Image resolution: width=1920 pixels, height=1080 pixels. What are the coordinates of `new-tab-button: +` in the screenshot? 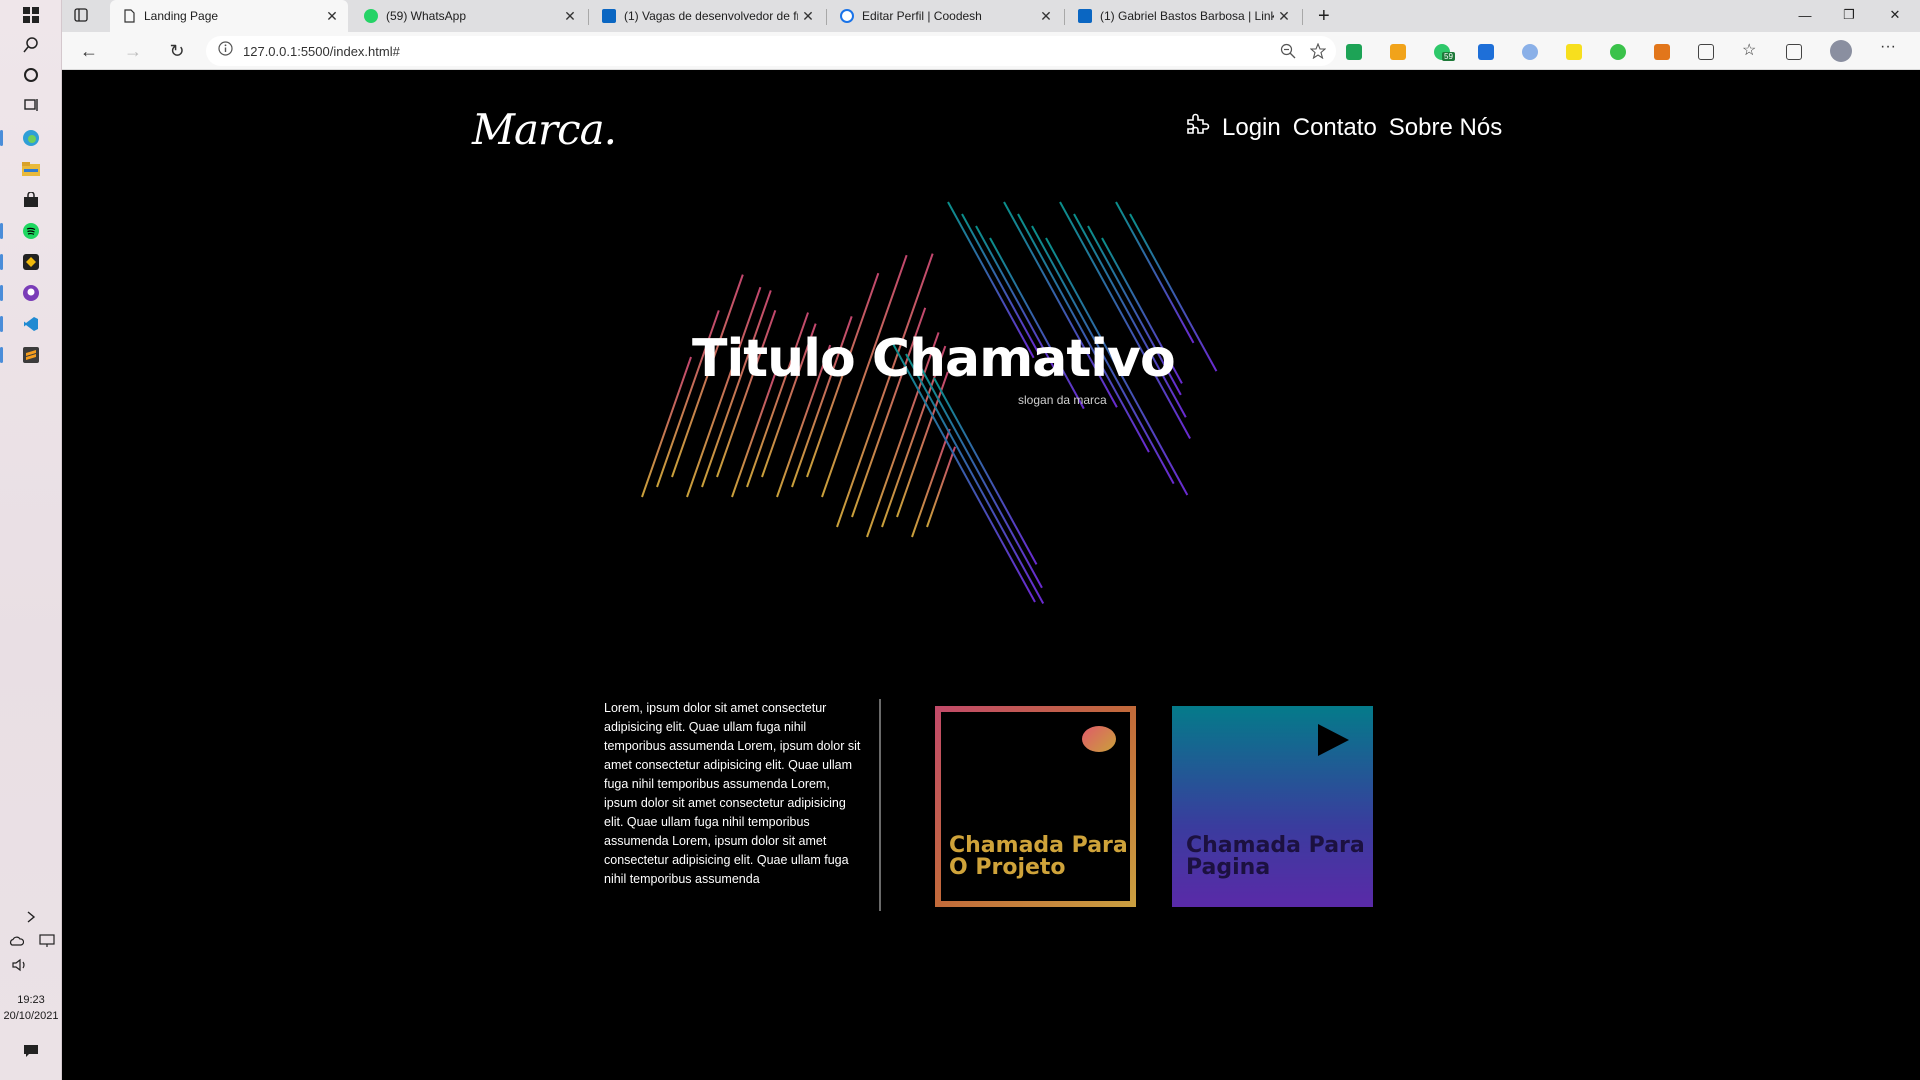 It's located at (1324, 16).